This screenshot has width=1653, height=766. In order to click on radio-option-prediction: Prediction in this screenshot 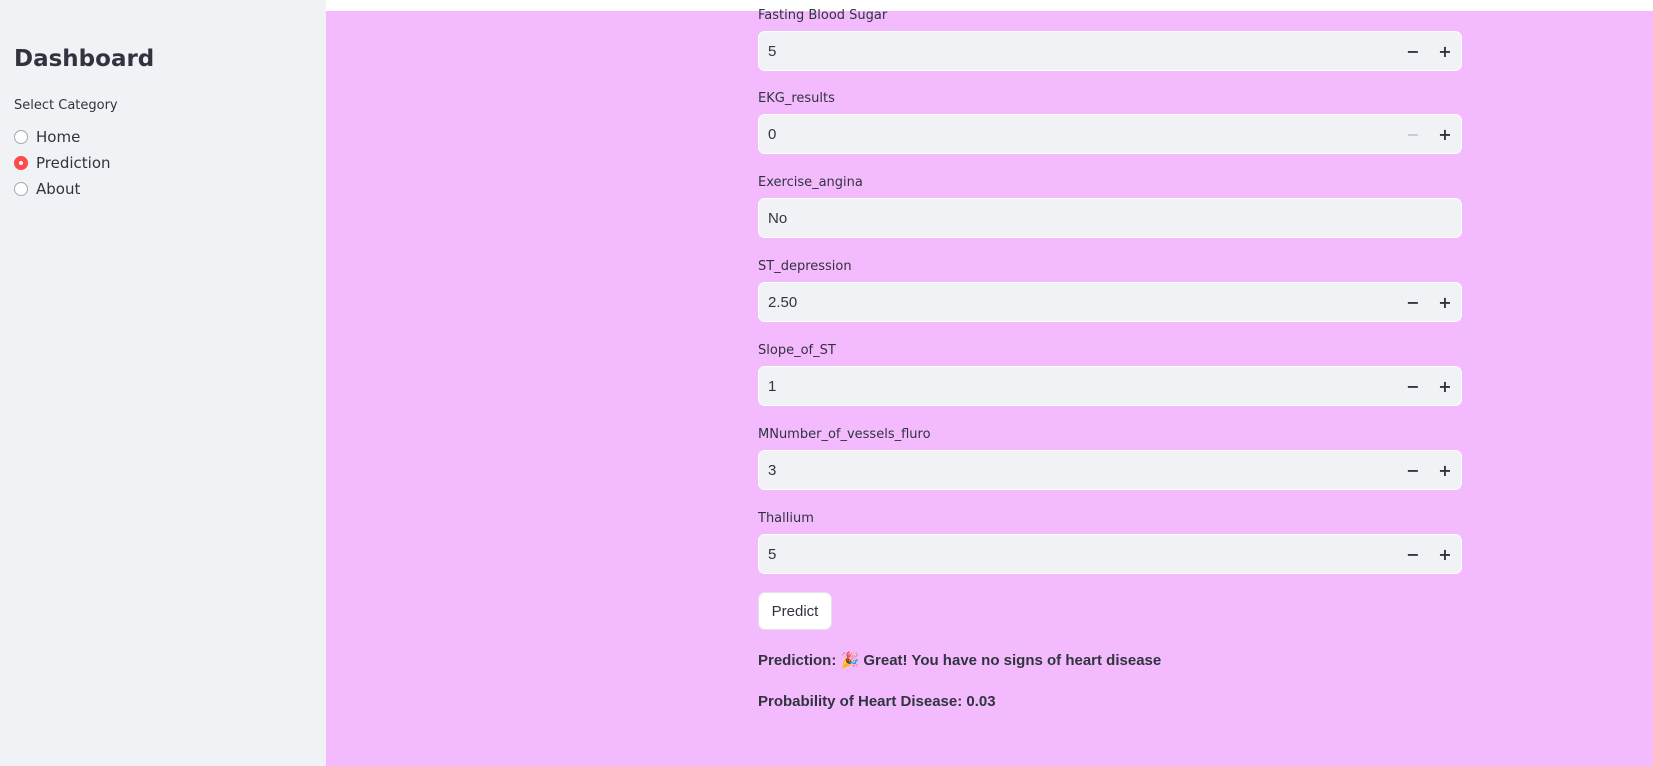, I will do `click(62, 163)`.